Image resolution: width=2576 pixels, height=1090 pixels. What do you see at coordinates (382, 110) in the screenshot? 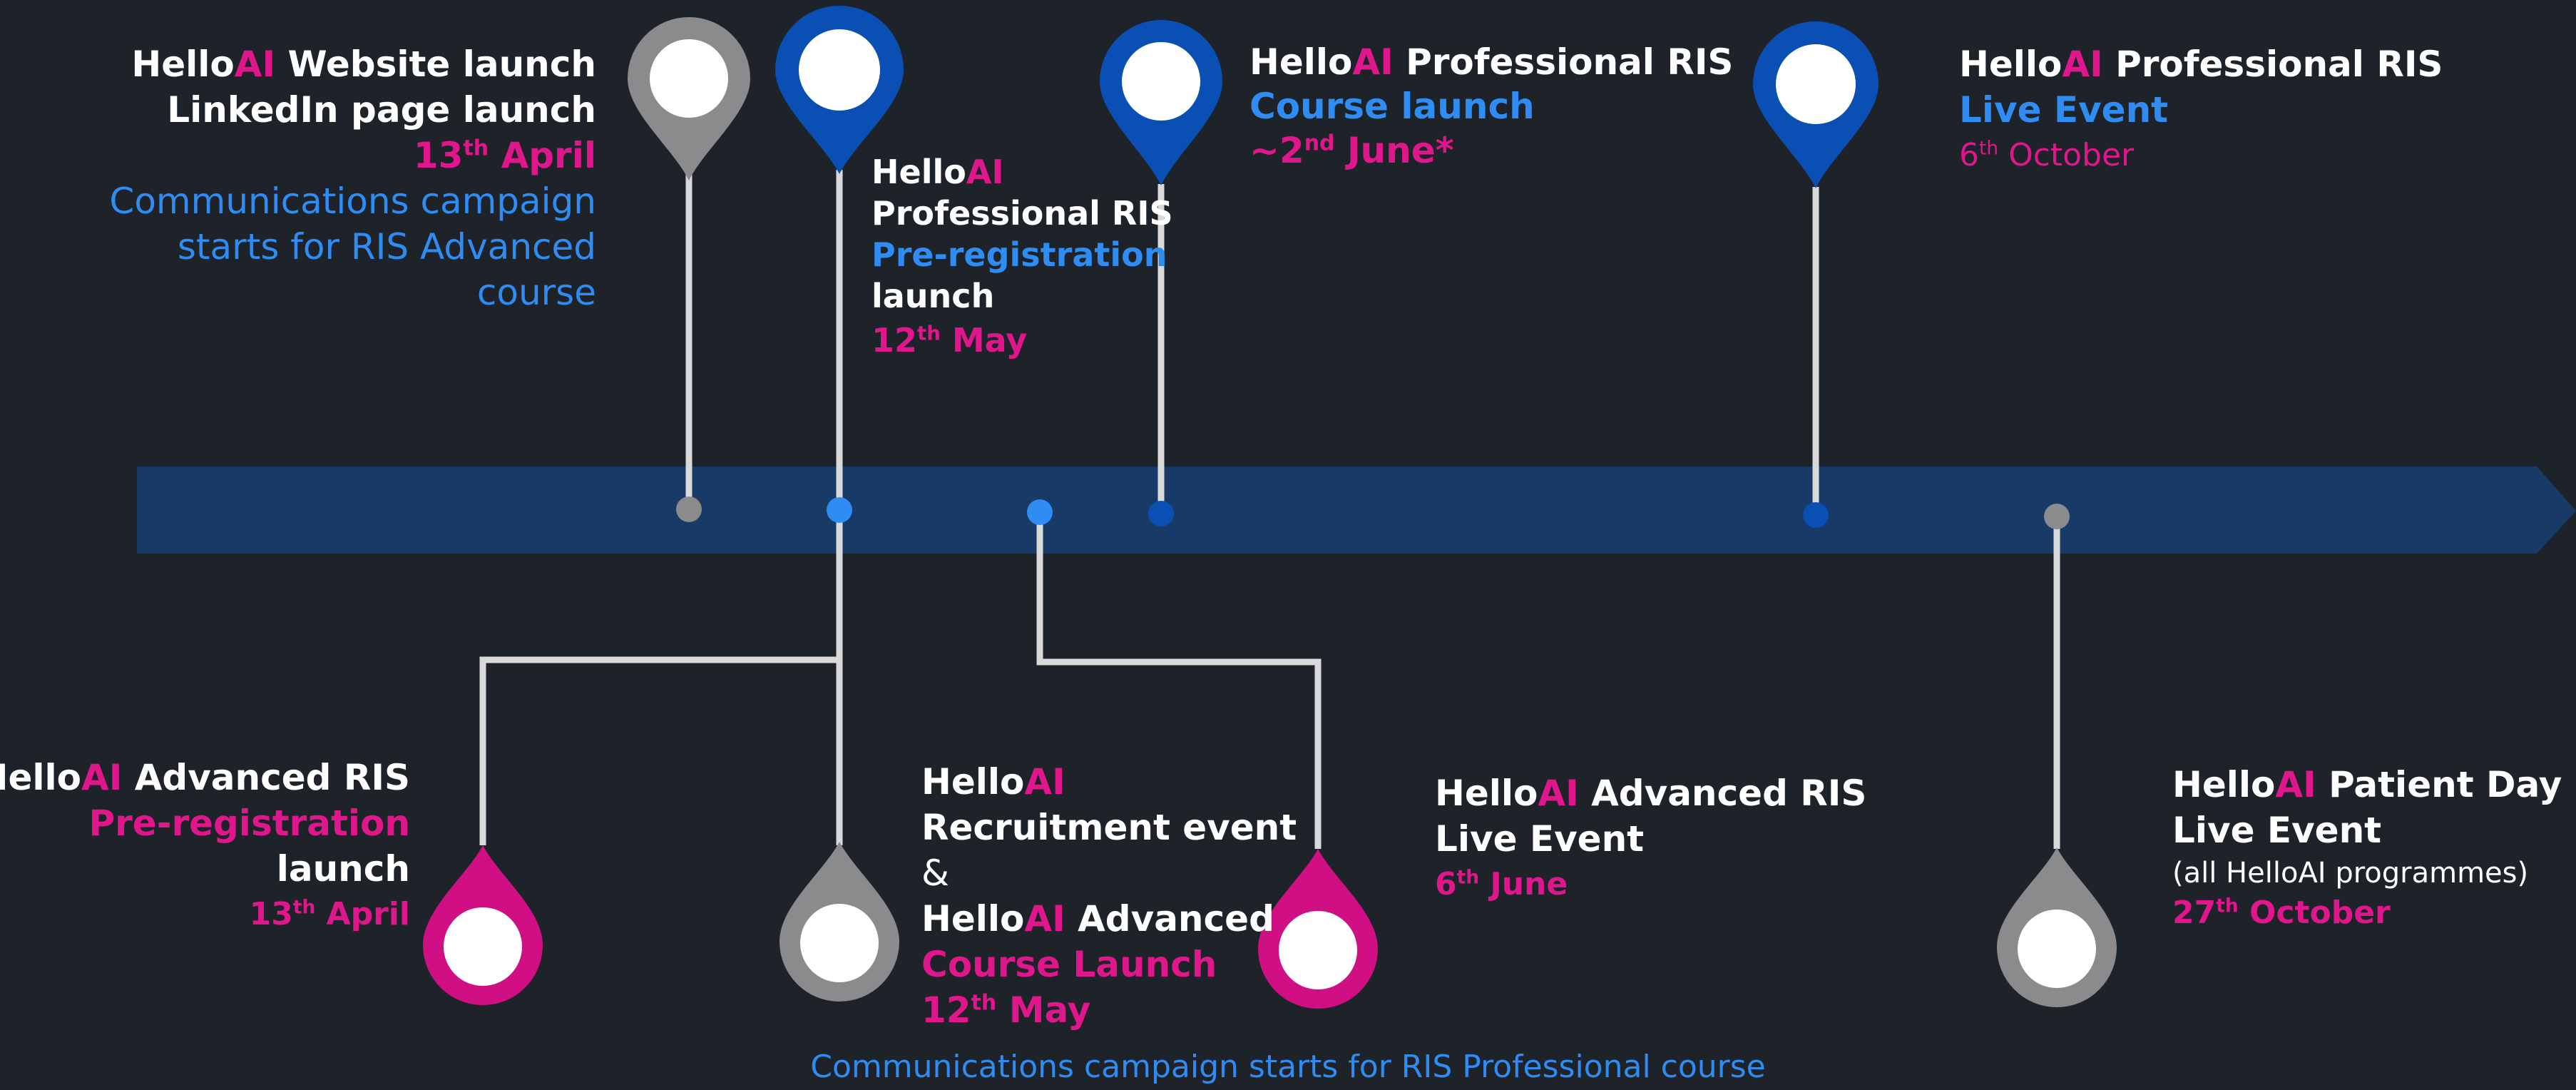
I see `event-title-line2: LinkedIn page launch` at bounding box center [382, 110].